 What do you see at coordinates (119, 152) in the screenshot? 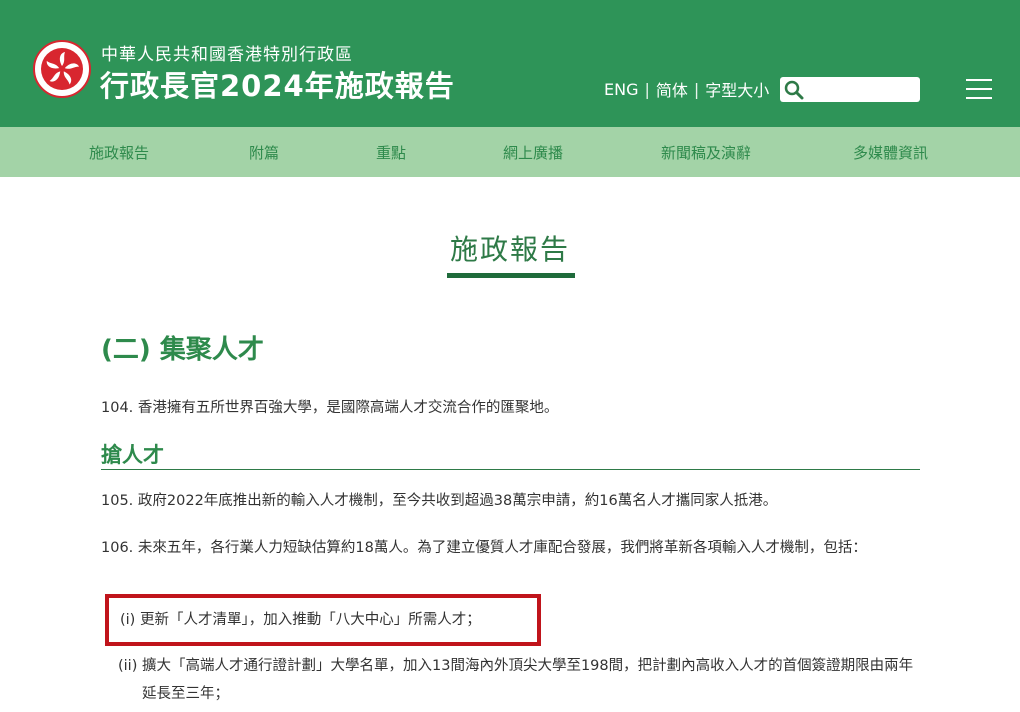
I see `nav-item-policy-address: 施政報告` at bounding box center [119, 152].